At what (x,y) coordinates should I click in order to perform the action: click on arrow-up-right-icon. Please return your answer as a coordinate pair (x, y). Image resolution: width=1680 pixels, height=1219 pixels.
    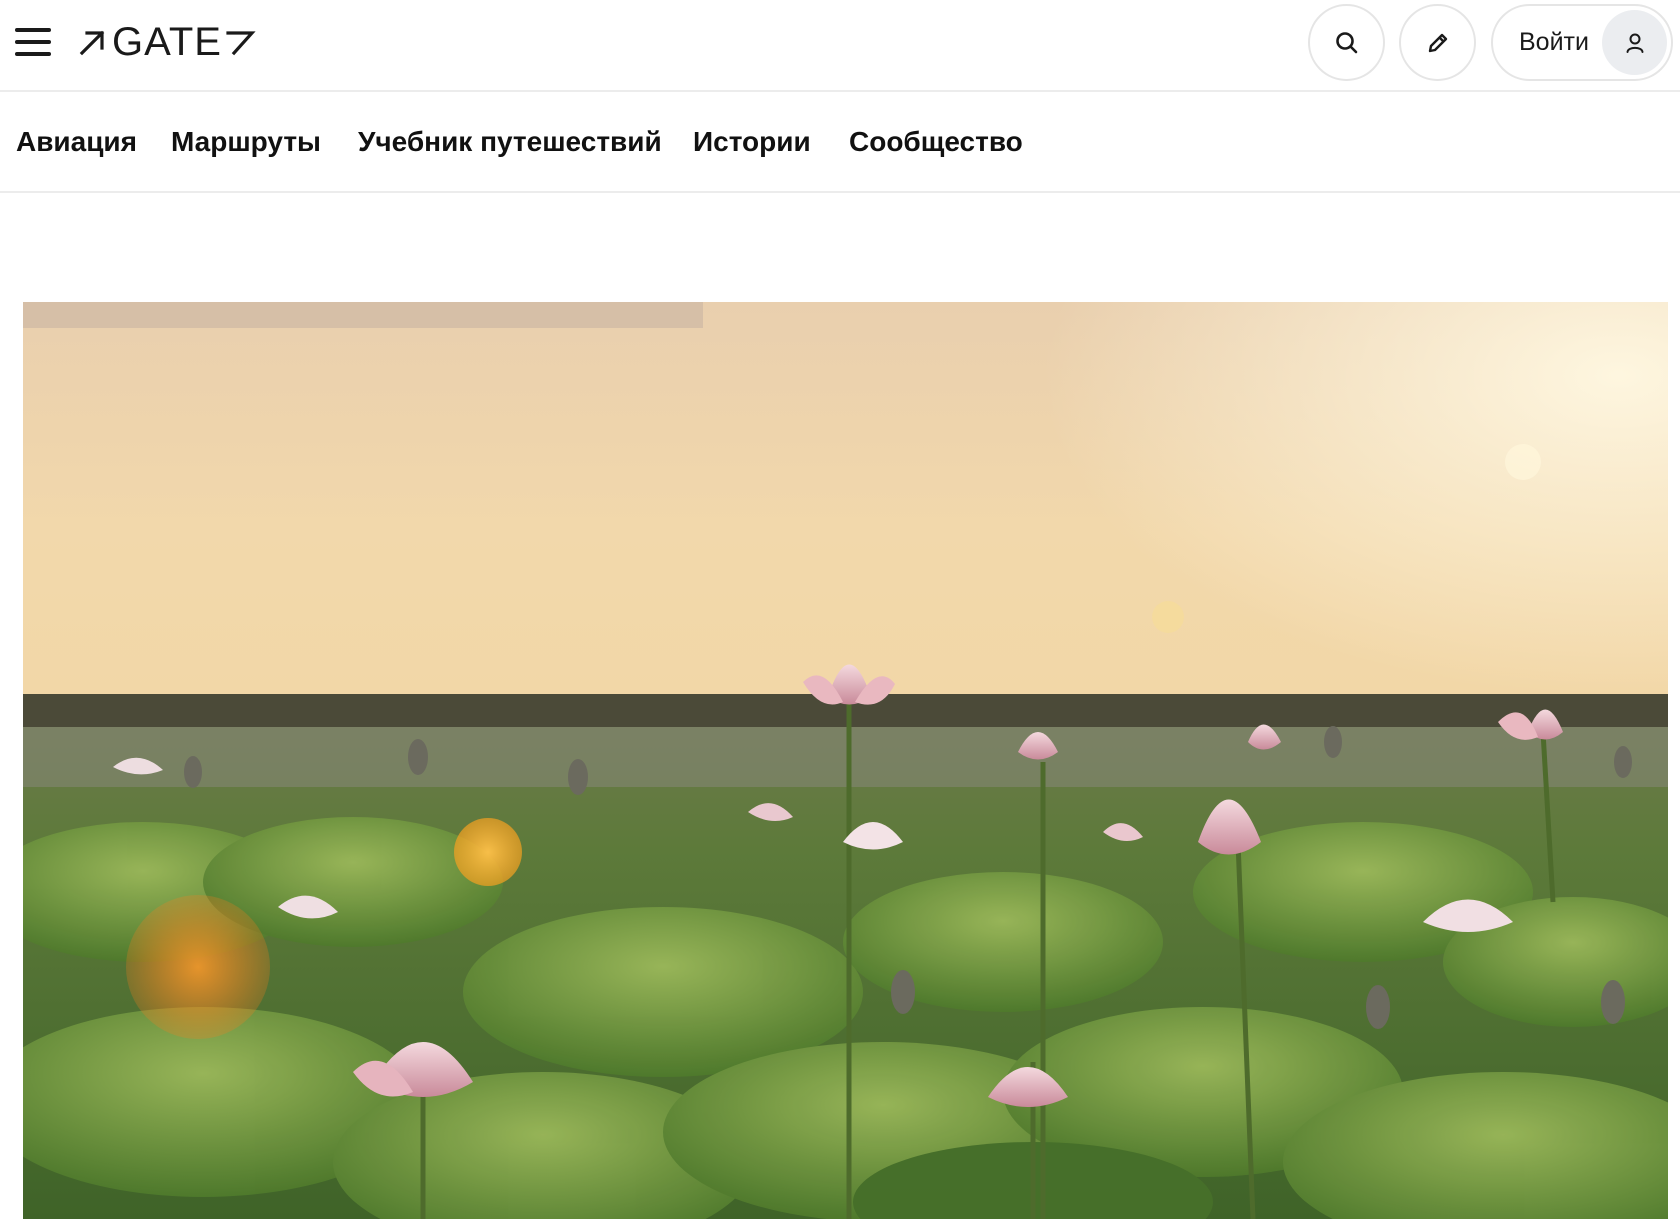
    Looking at the image, I should click on (92, 43).